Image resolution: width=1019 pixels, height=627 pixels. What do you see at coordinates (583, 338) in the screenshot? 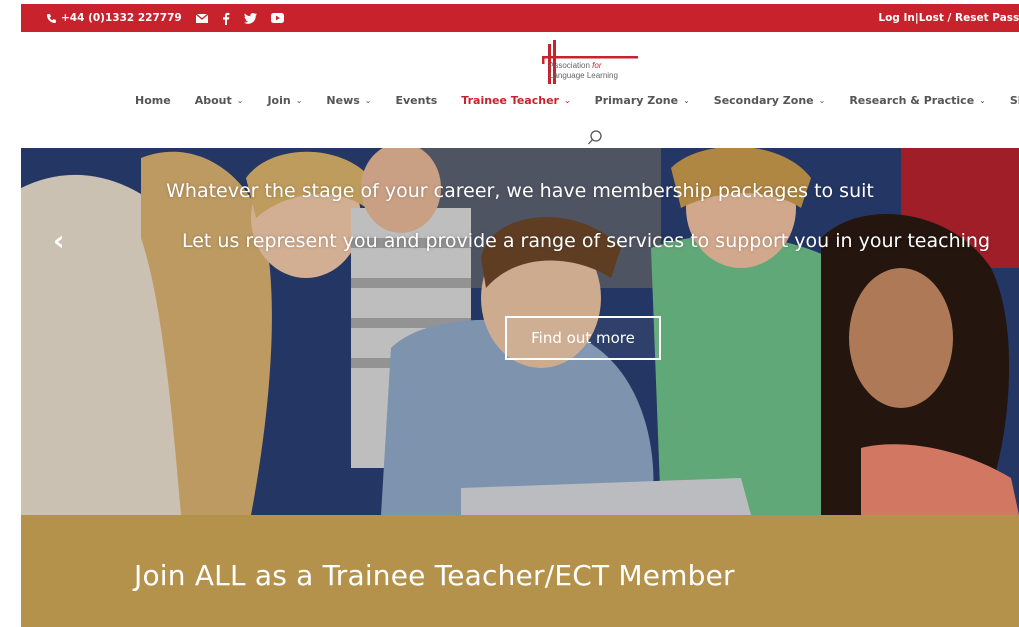
I see `find-out-more-button: Find out more` at bounding box center [583, 338].